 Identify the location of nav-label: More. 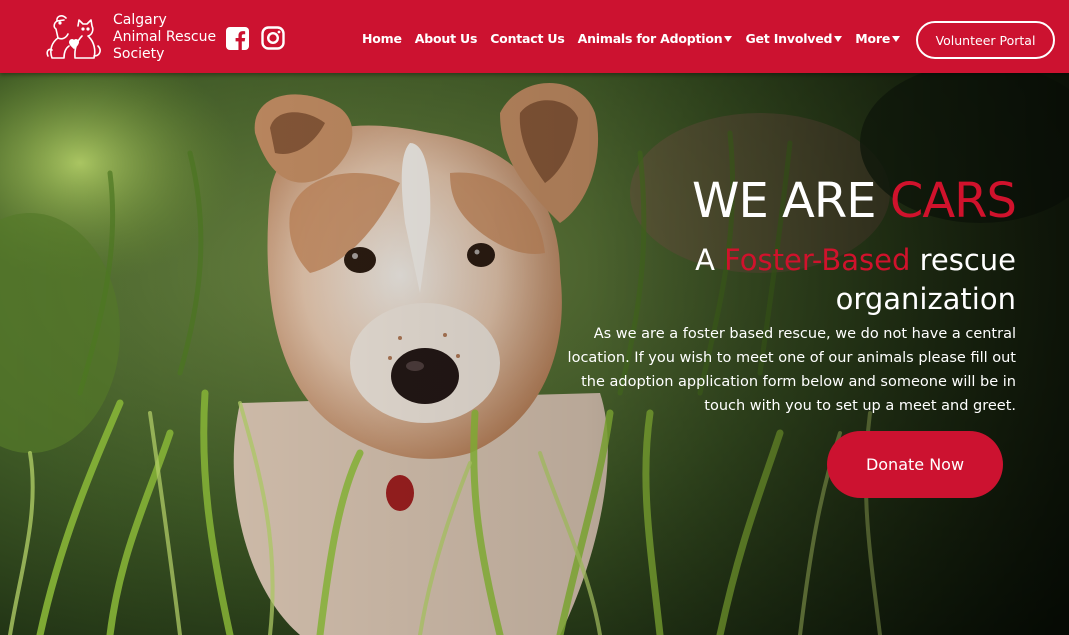
(873, 38).